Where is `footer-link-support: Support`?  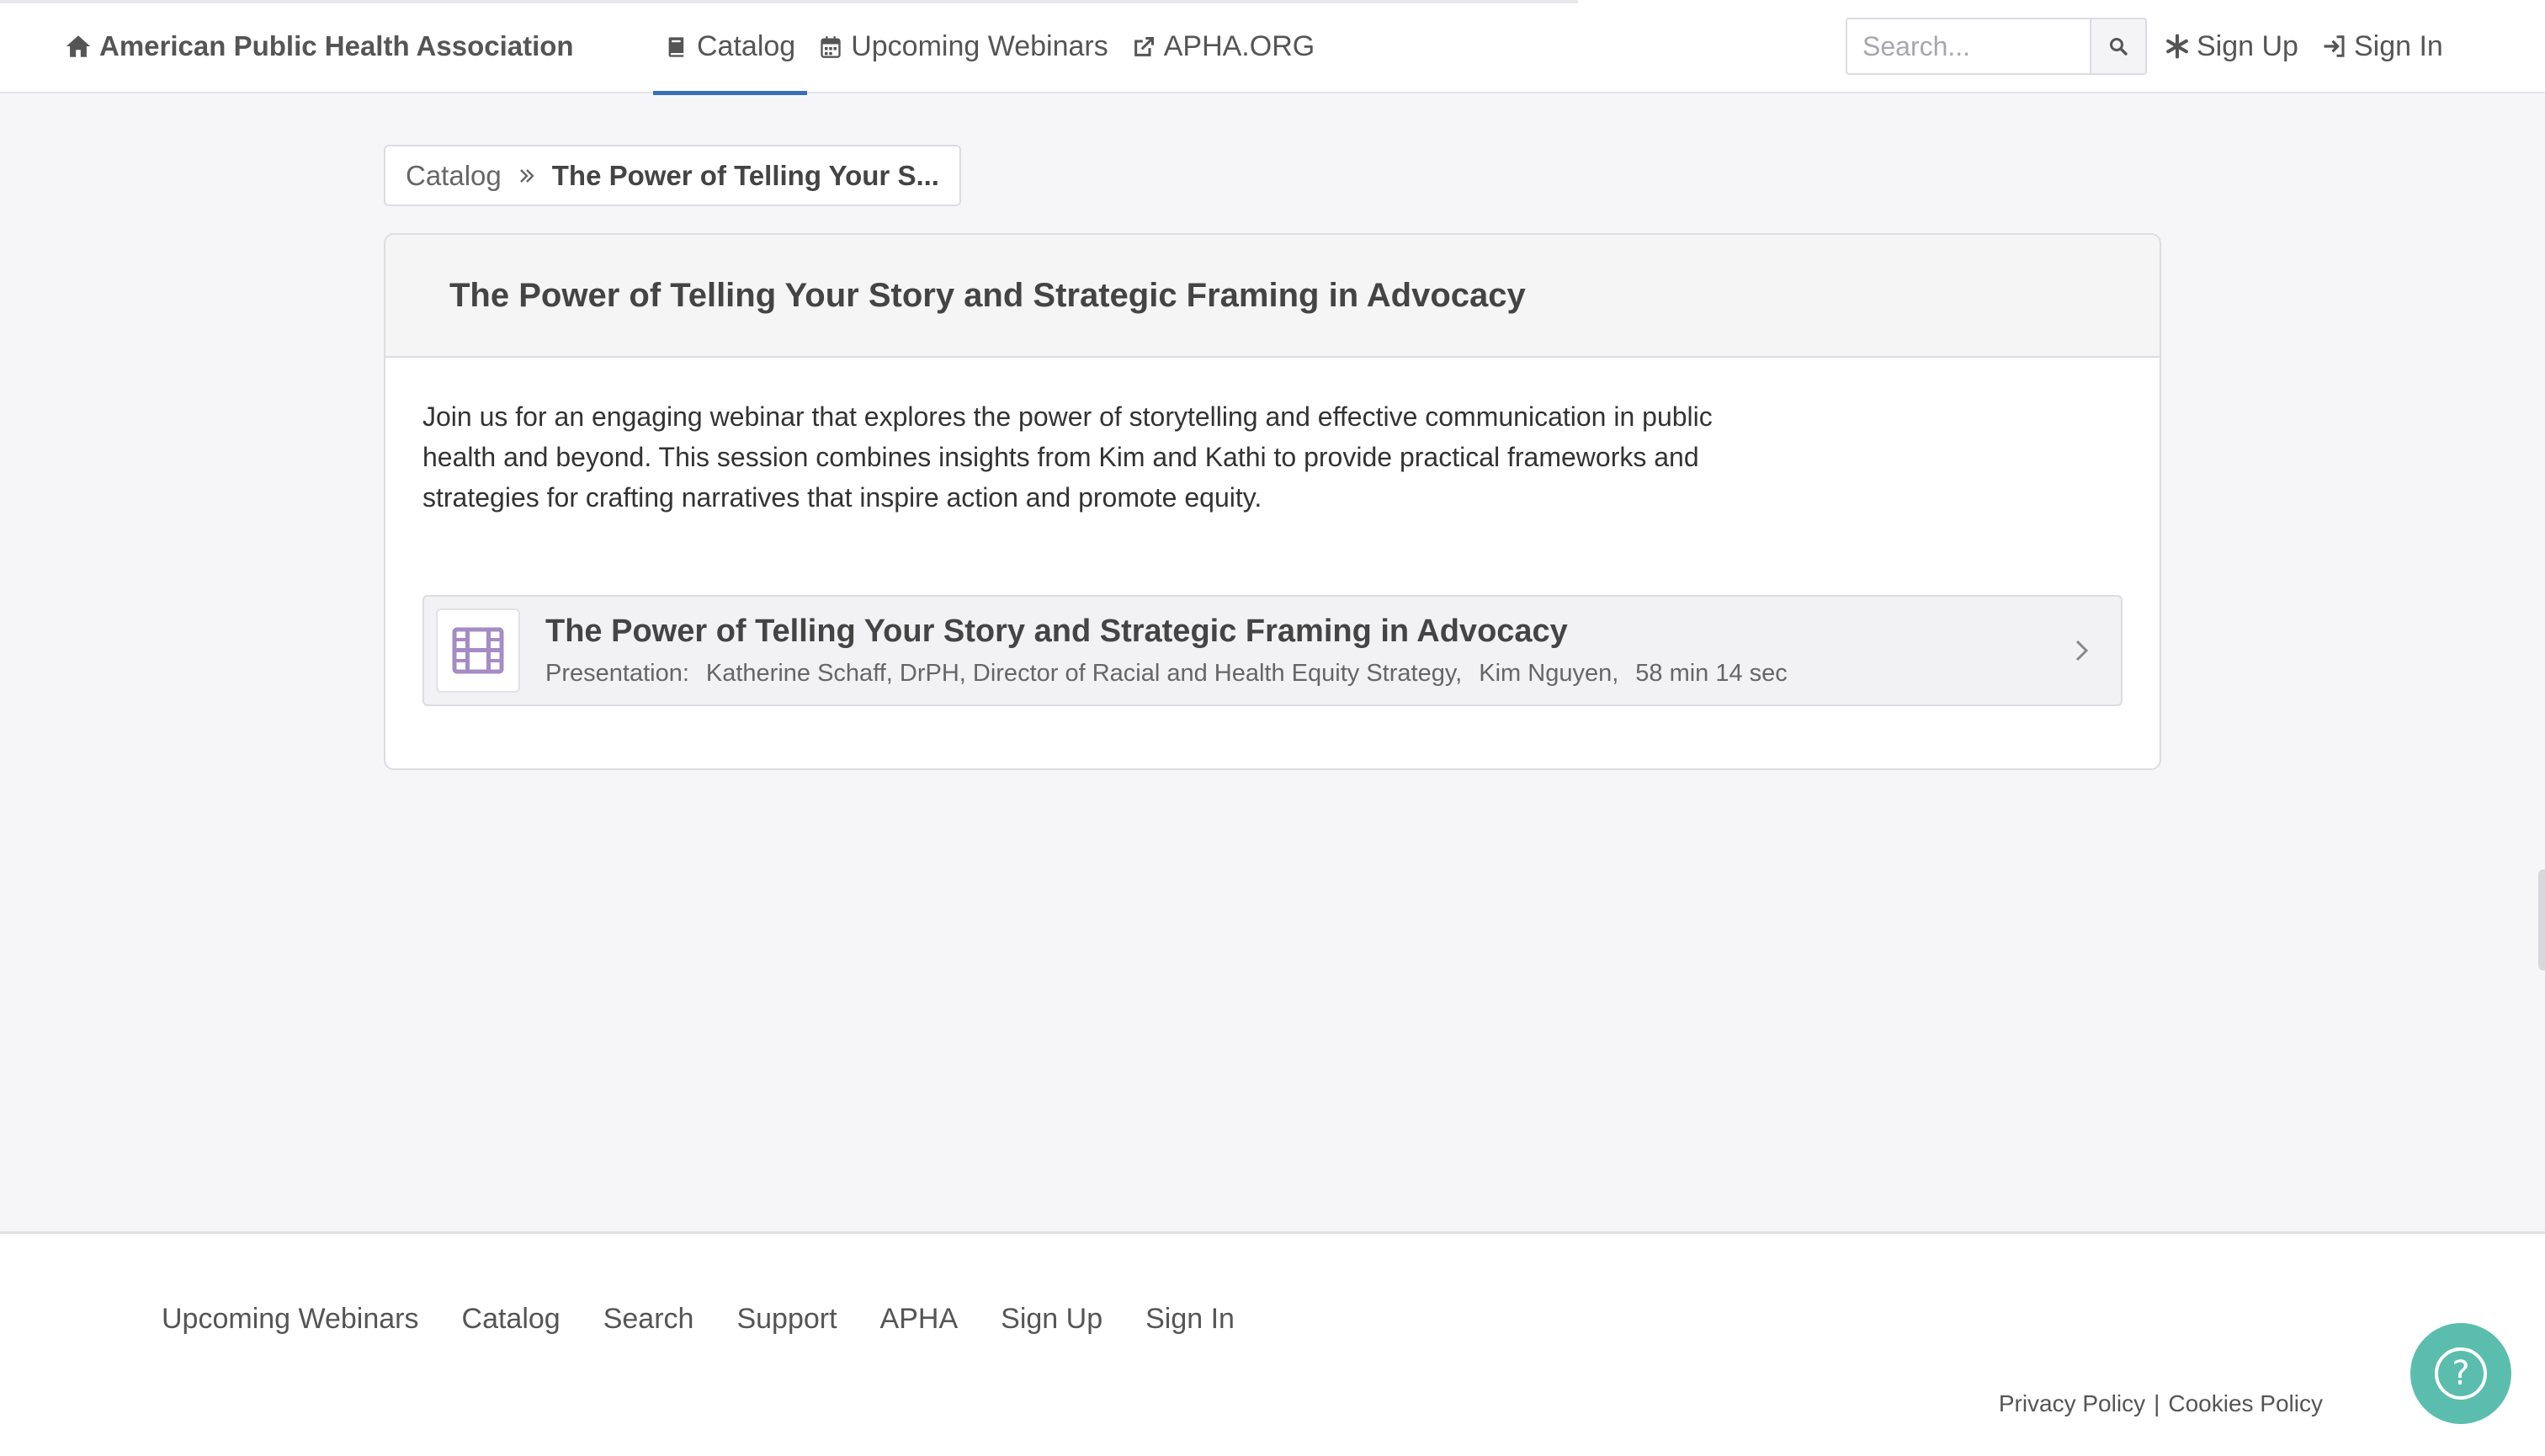 footer-link-support: Support is located at coordinates (786, 1319).